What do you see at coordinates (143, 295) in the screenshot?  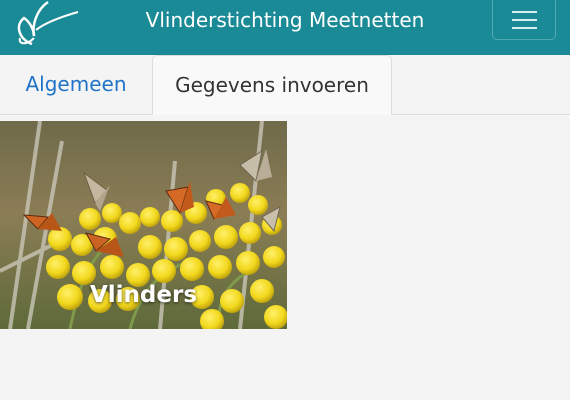 I see `card-label: Vlinders` at bounding box center [143, 295].